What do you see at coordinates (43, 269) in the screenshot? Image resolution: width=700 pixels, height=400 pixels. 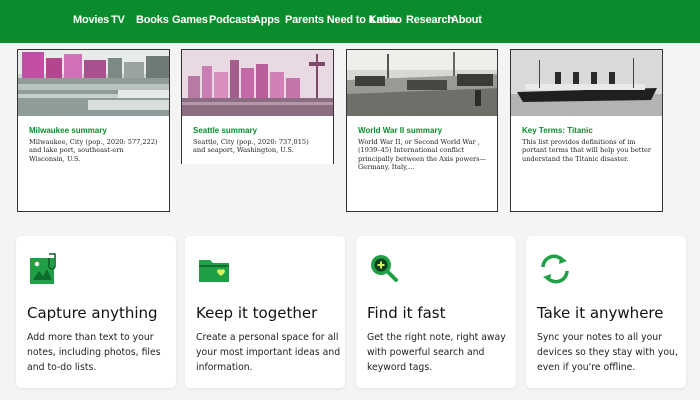 I see `image-clip-icon` at bounding box center [43, 269].